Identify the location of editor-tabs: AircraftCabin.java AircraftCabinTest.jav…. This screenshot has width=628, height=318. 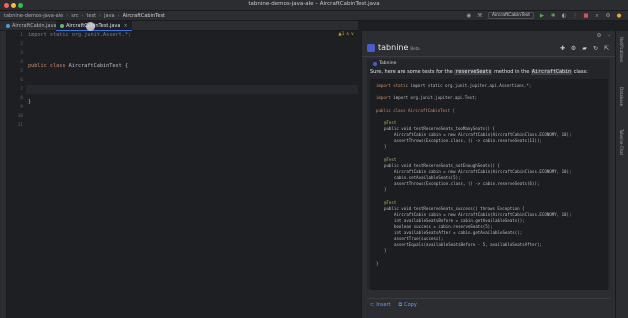
(179, 26).